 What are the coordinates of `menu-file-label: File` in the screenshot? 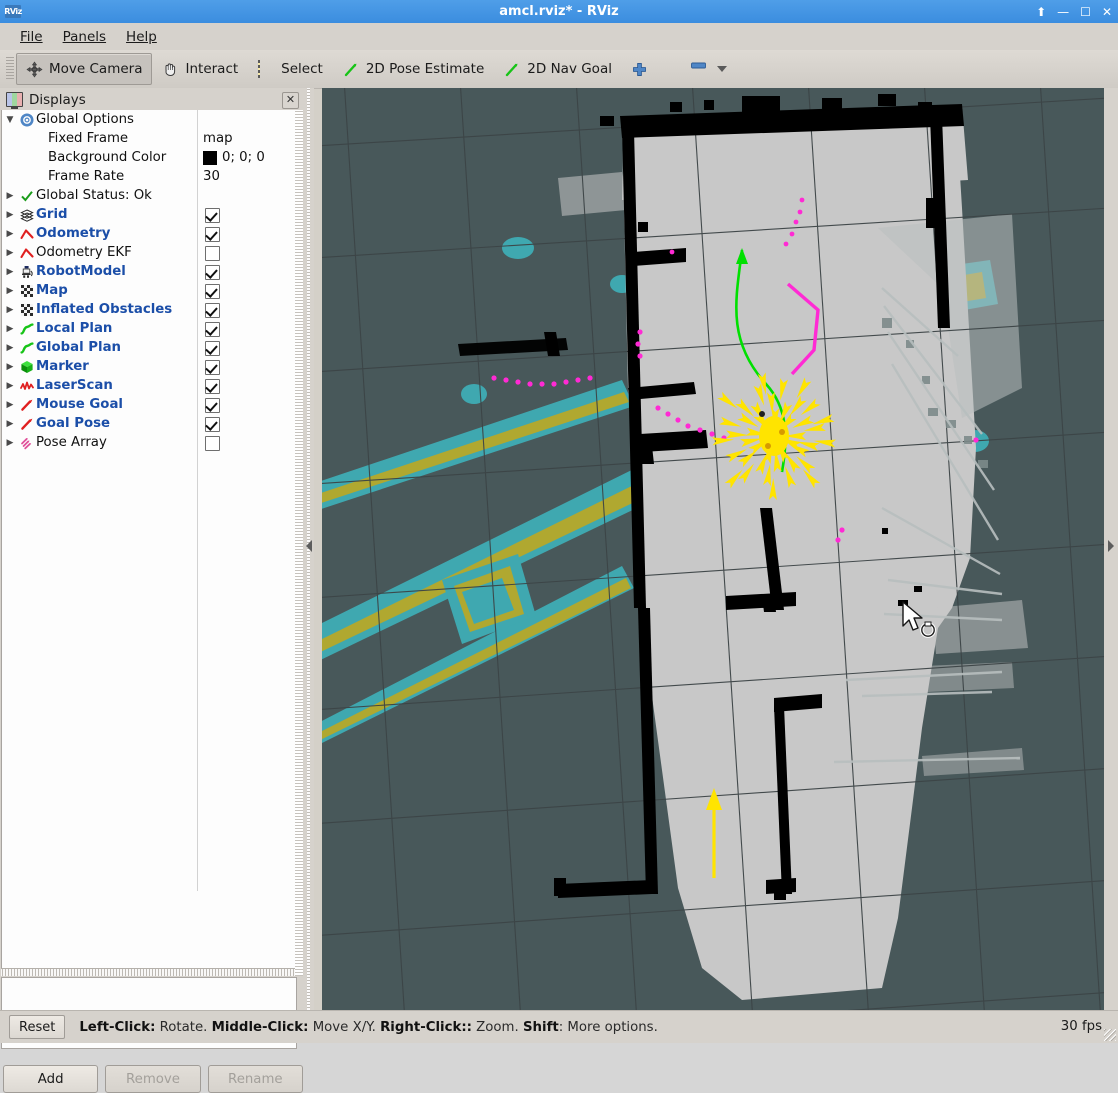 It's located at (31, 36).